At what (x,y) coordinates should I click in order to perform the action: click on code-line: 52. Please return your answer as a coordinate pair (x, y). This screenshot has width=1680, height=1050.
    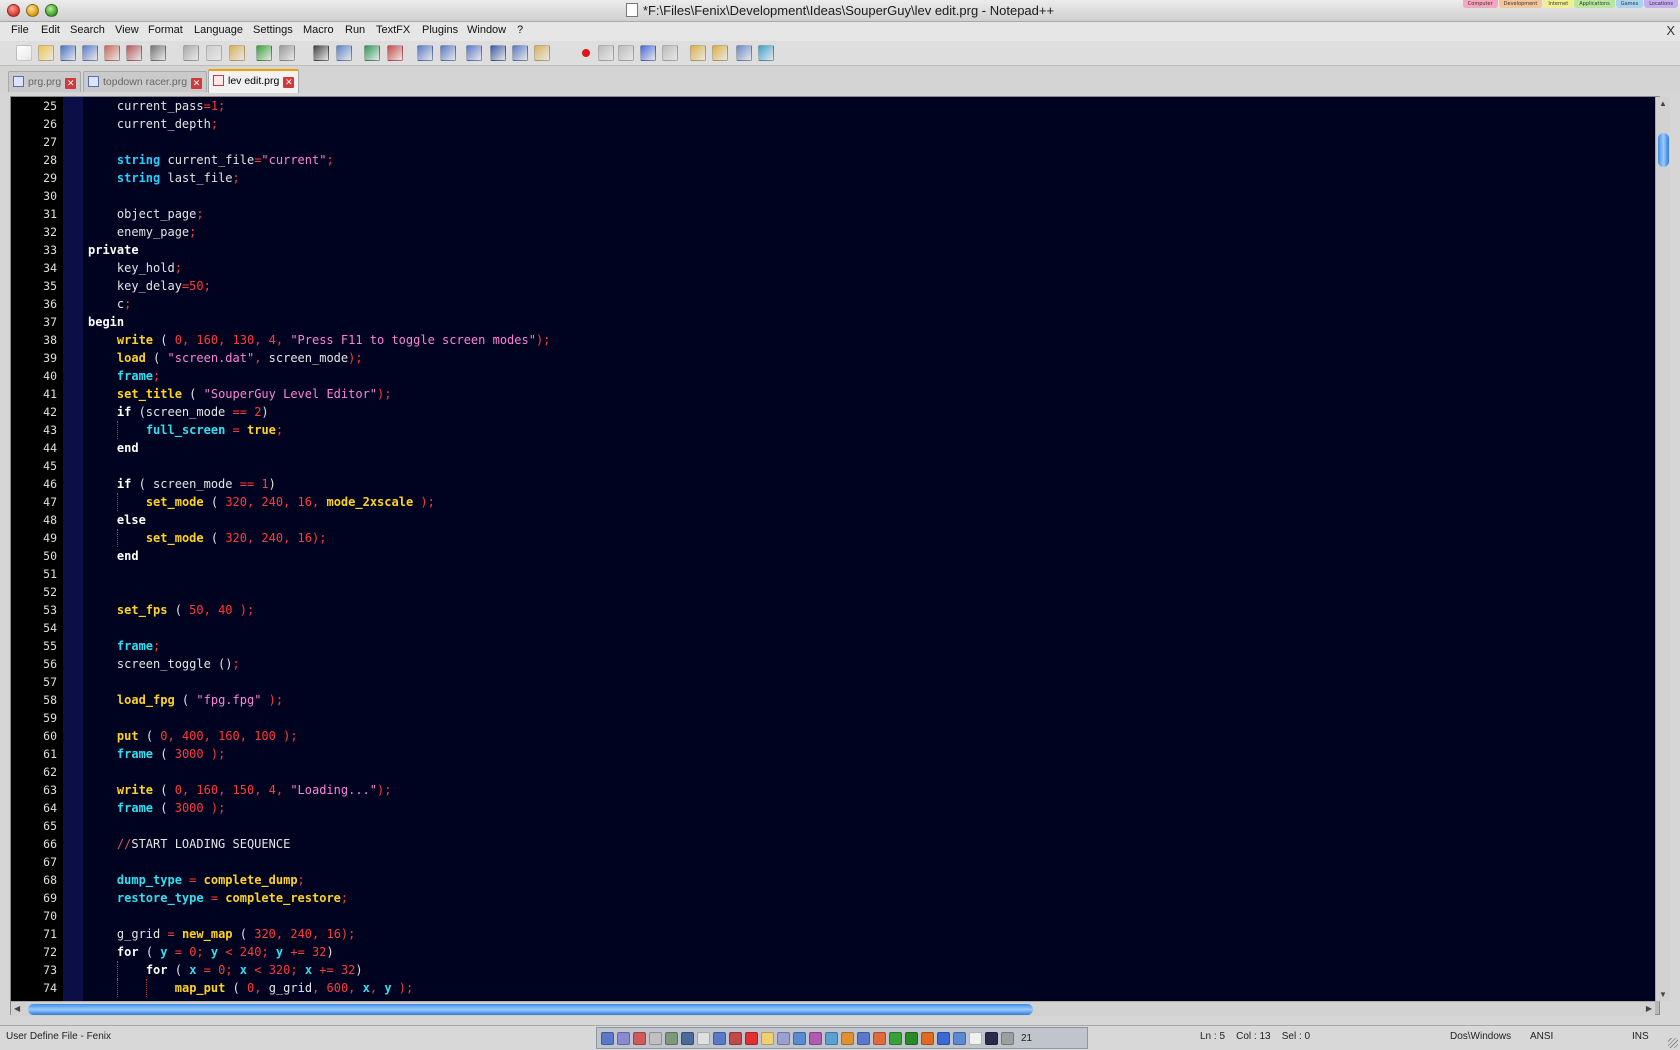
    Looking at the image, I should click on (826, 592).